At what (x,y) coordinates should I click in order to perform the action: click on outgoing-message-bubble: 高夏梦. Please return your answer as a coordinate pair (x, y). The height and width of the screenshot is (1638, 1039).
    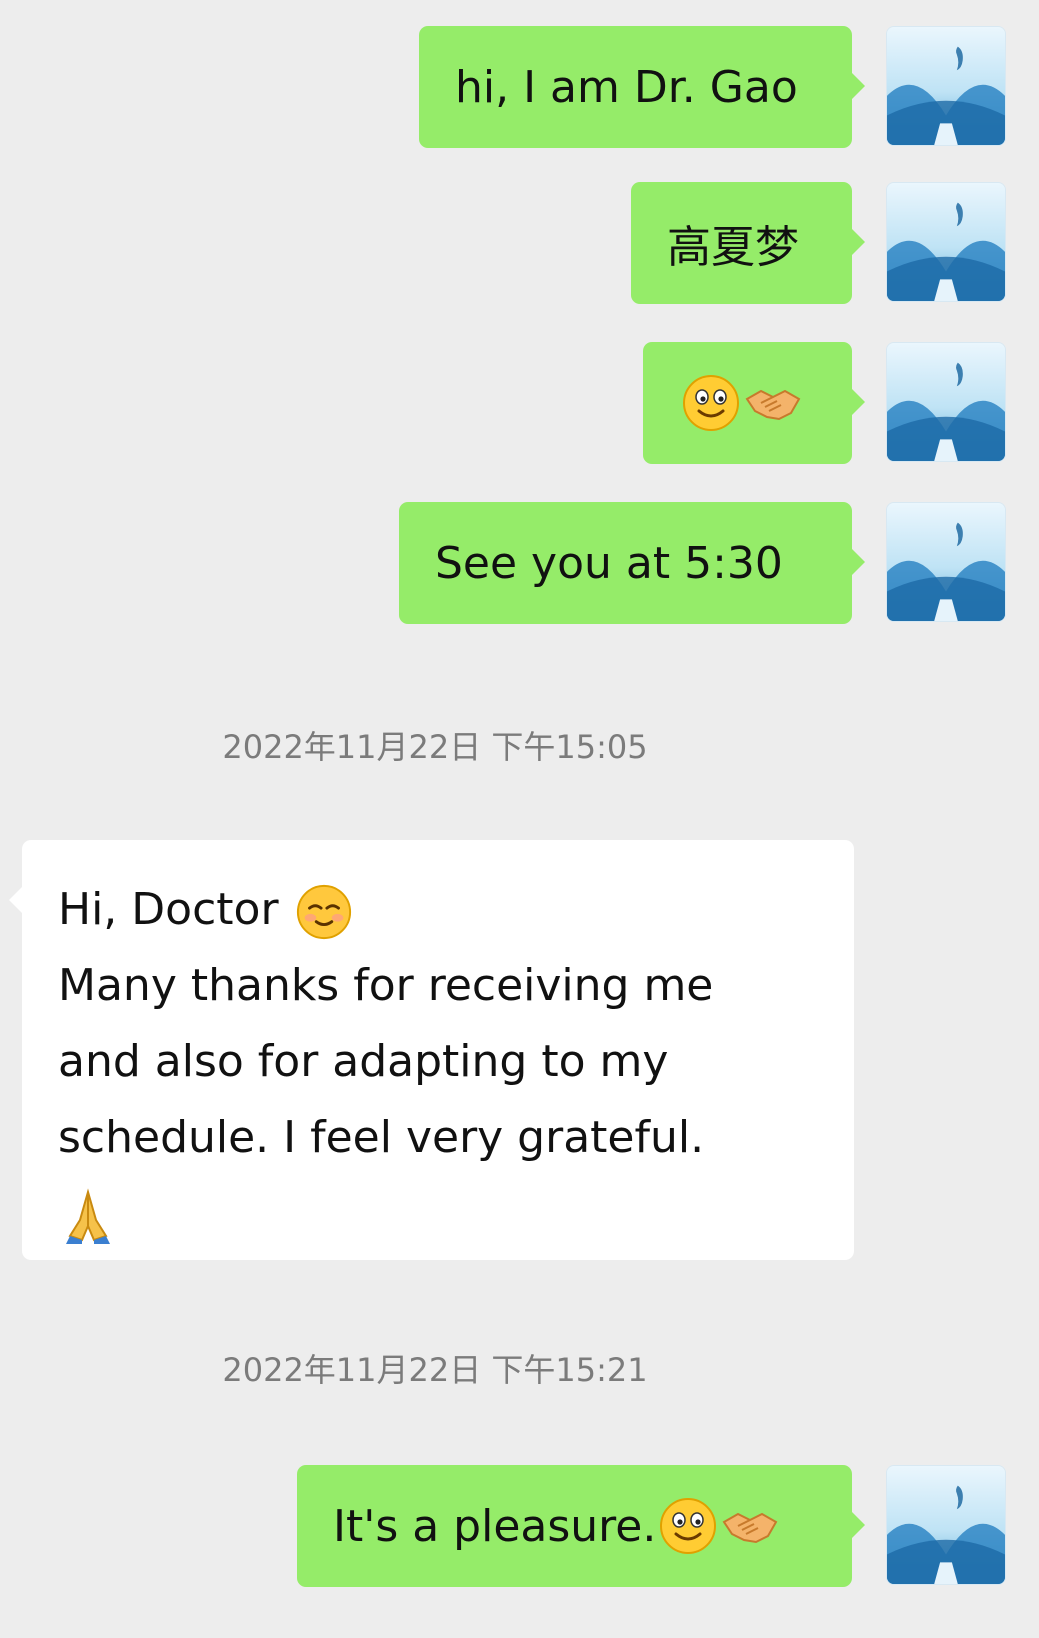
    Looking at the image, I should click on (748, 243).